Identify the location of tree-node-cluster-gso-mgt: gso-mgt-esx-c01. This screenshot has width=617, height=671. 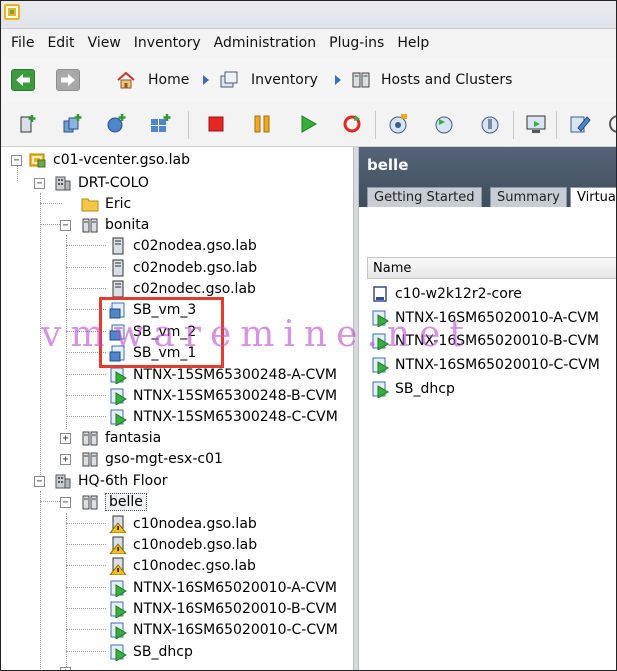
(152, 459).